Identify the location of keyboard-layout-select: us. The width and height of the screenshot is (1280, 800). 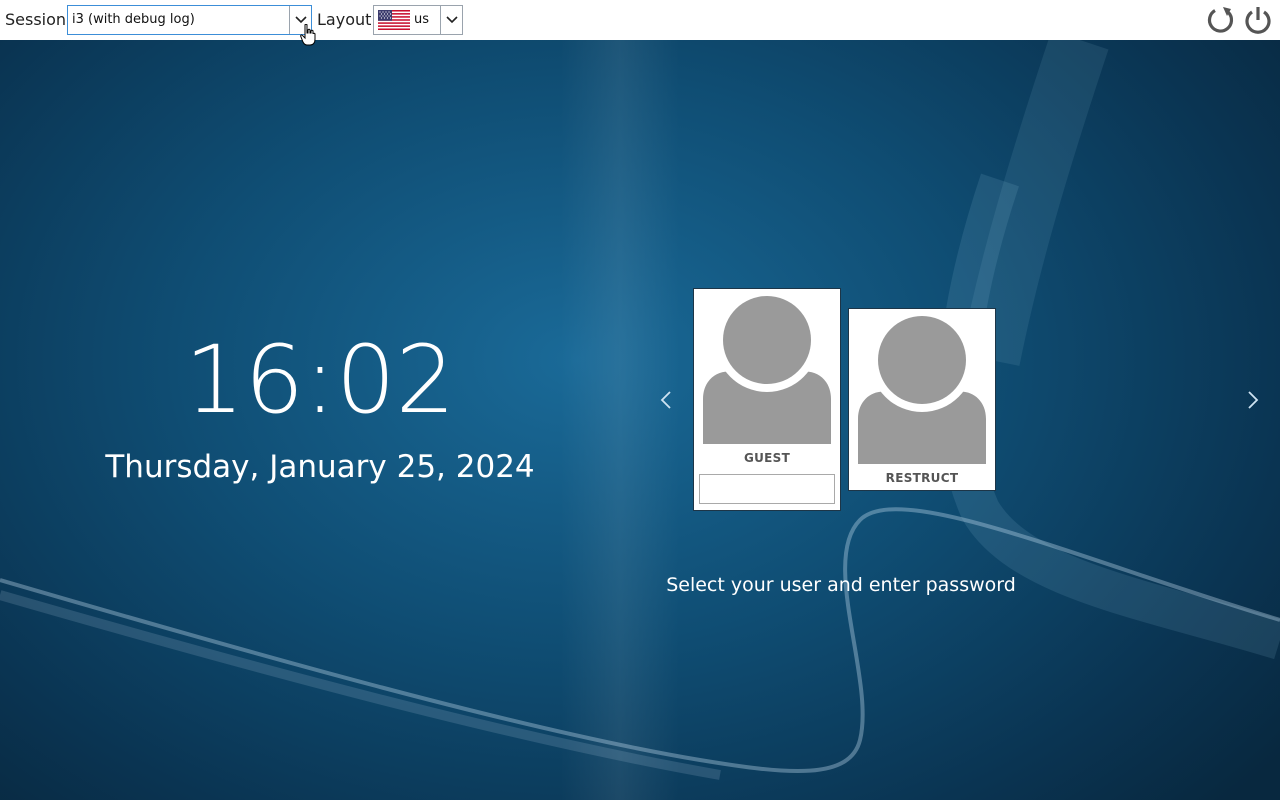
(418, 20).